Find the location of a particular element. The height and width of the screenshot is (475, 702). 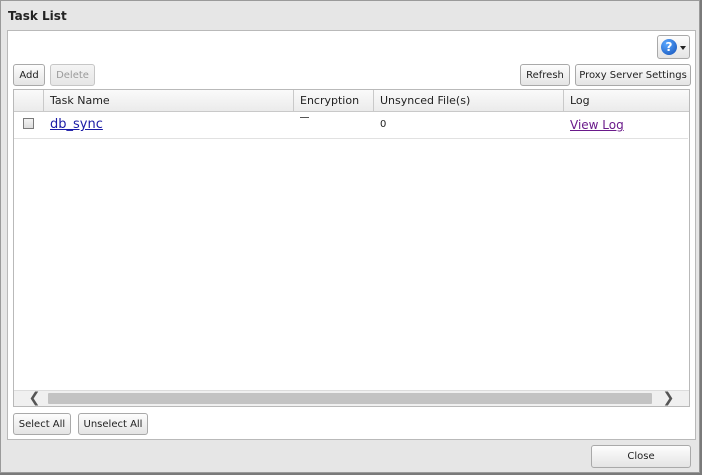

task-name-link: db_sync is located at coordinates (76, 124).